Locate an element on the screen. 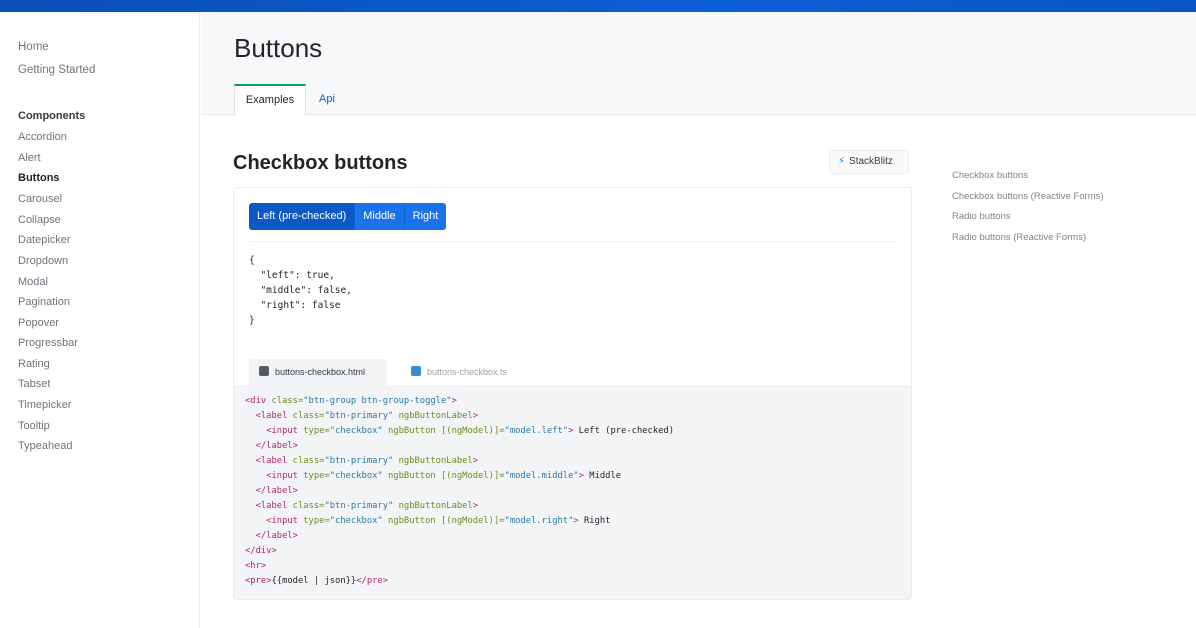  code-tab-html: buttons-checkbox.html is located at coordinates (318, 372).